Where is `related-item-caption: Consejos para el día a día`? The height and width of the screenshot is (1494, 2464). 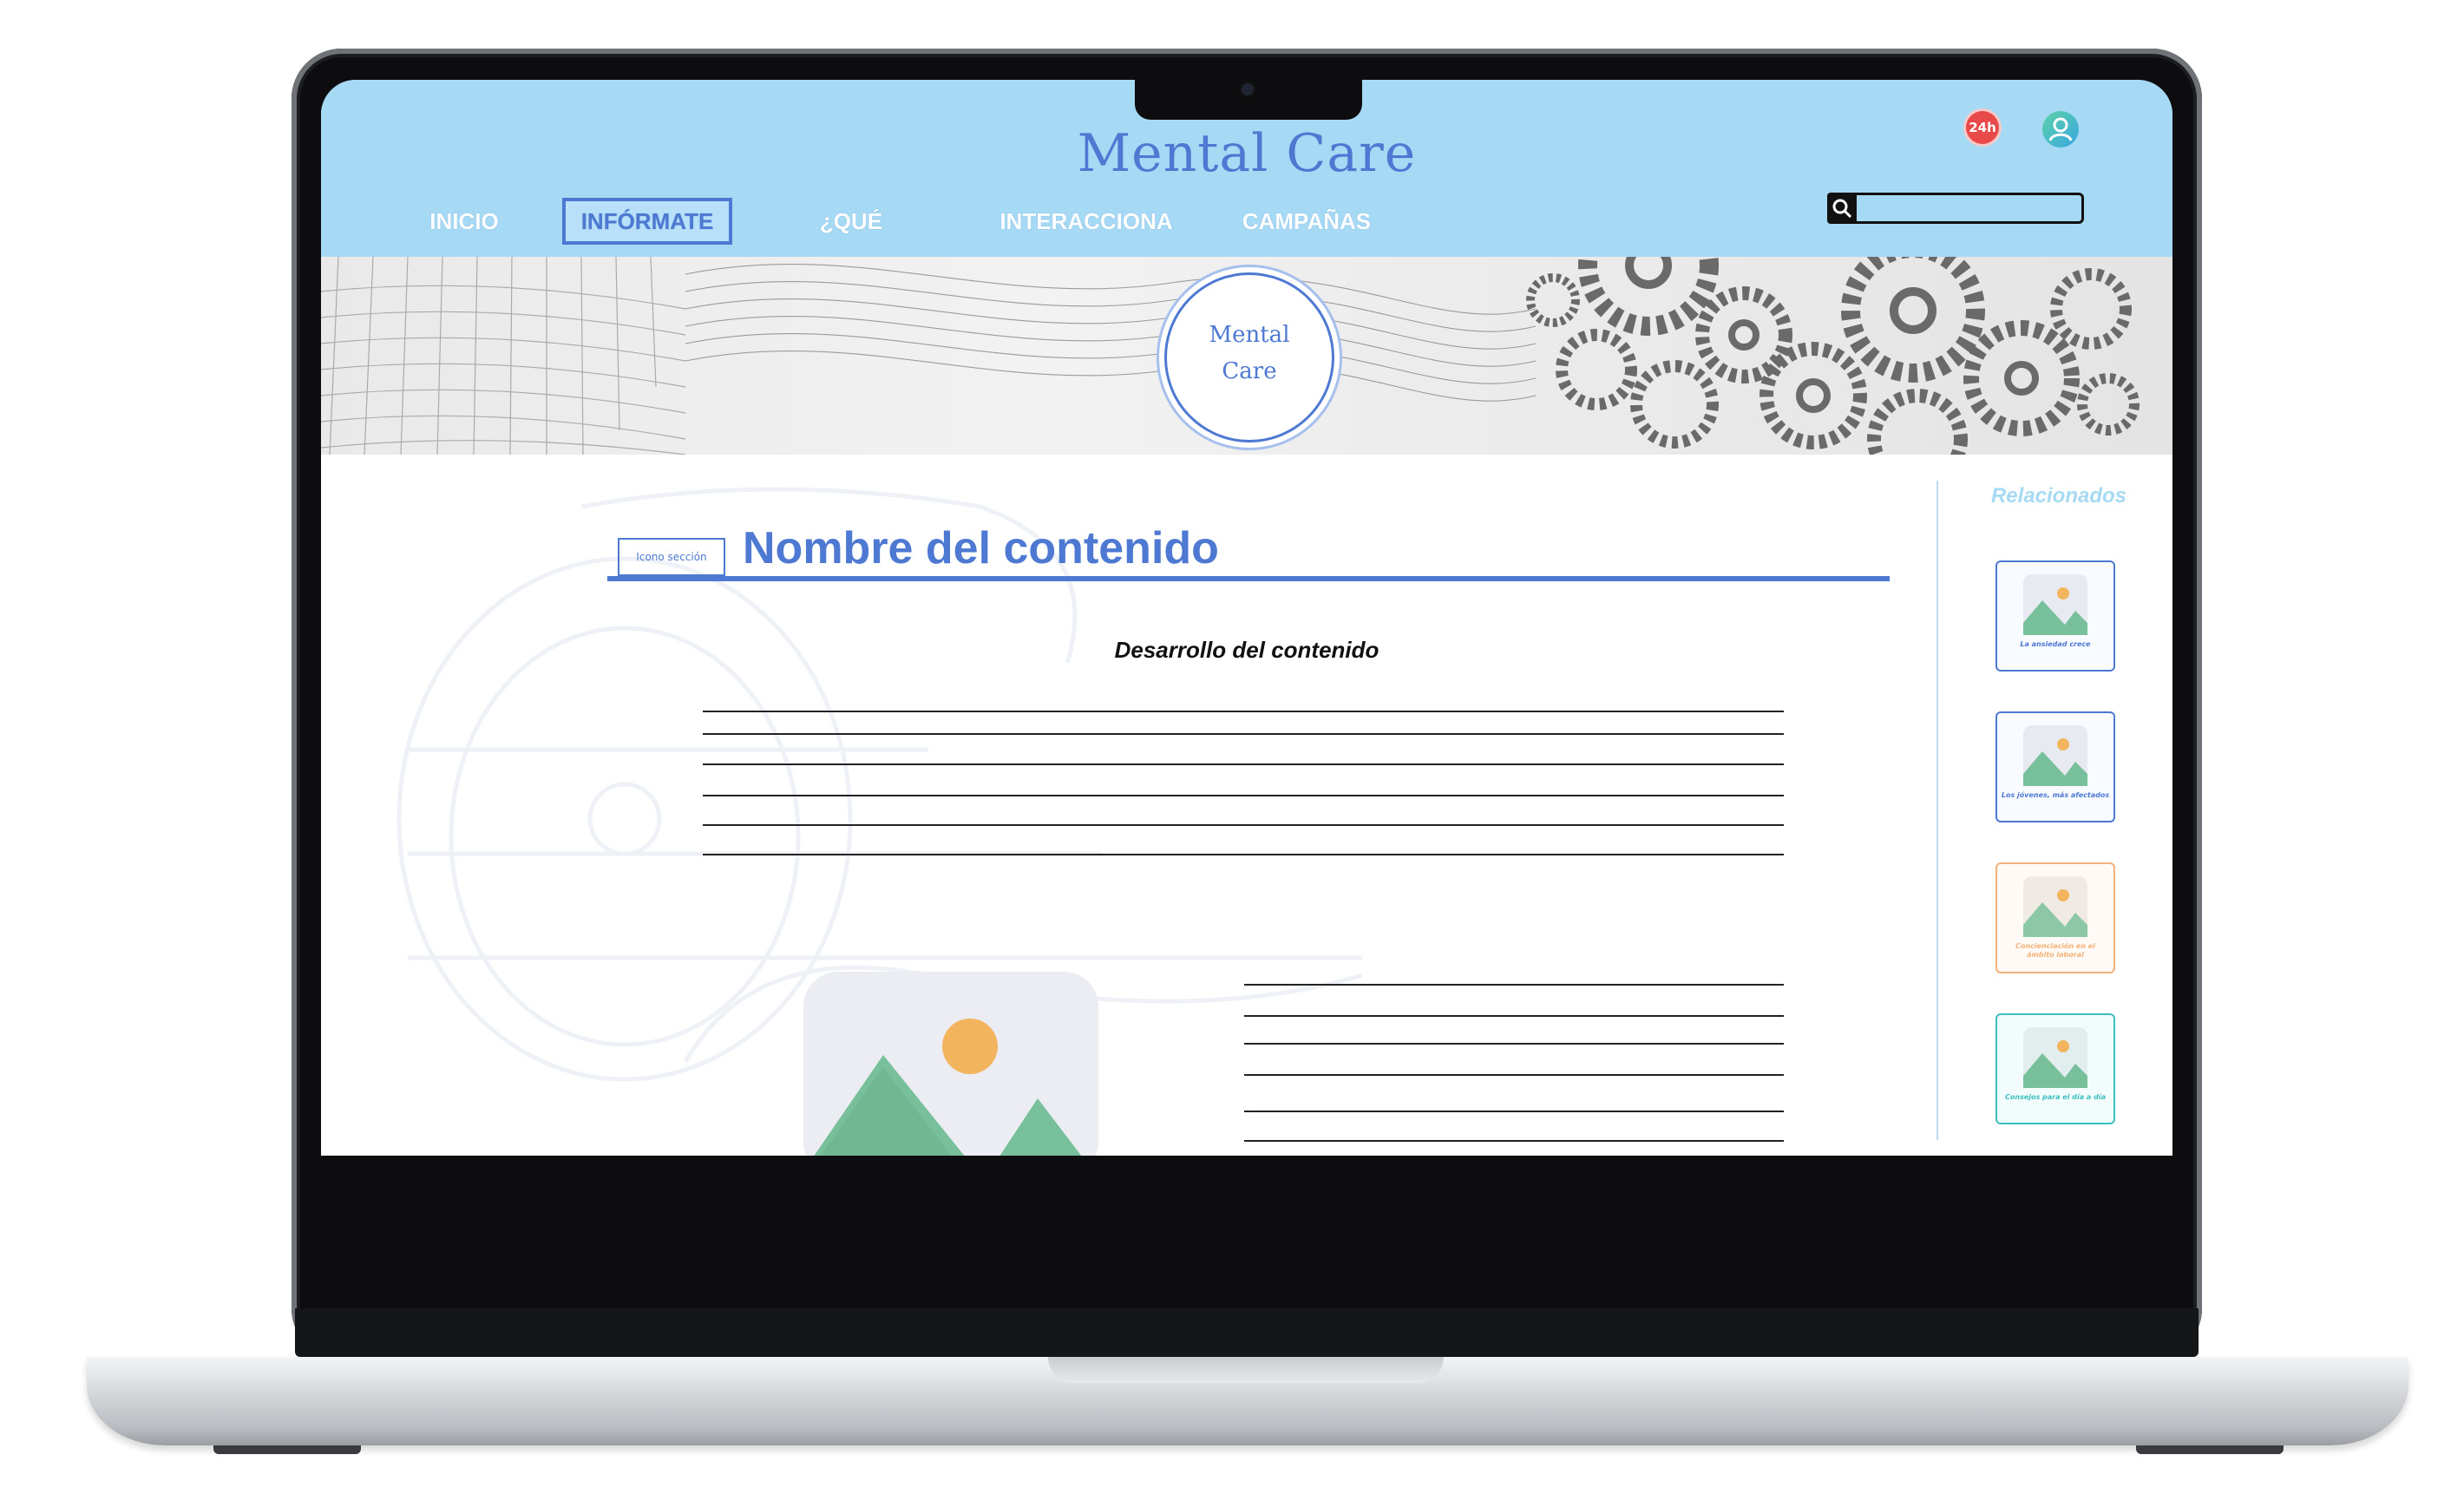 related-item-caption: Consejos para el día a día is located at coordinates (2055, 1097).